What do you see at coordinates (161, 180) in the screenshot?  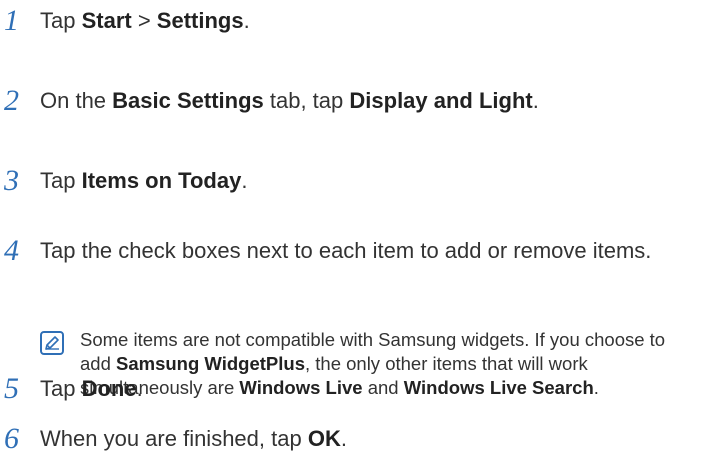 I see `ui-term: Items on Today` at bounding box center [161, 180].